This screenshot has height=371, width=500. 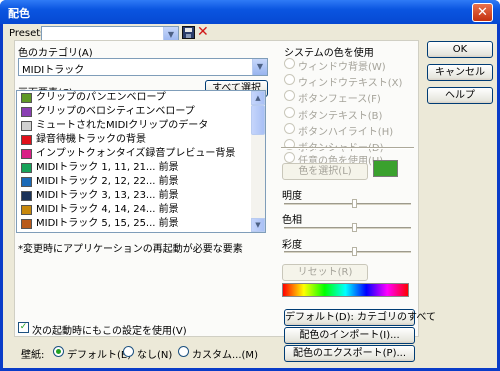 I want to click on list-item: 録音待機トラックの背景, so click(x=135, y=140).